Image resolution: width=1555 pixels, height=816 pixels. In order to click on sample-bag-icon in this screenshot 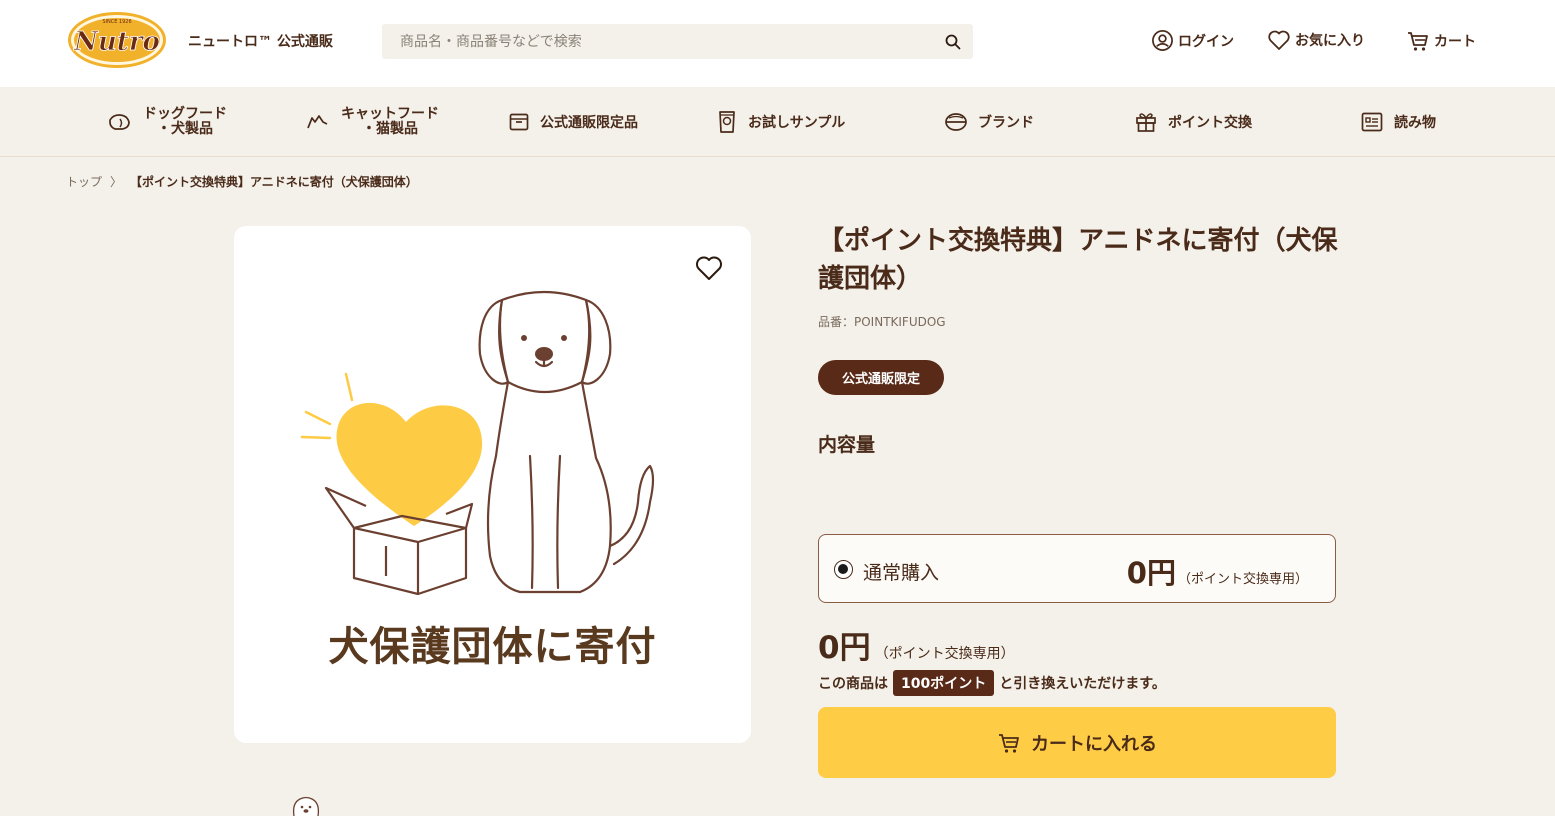, I will do `click(727, 122)`.